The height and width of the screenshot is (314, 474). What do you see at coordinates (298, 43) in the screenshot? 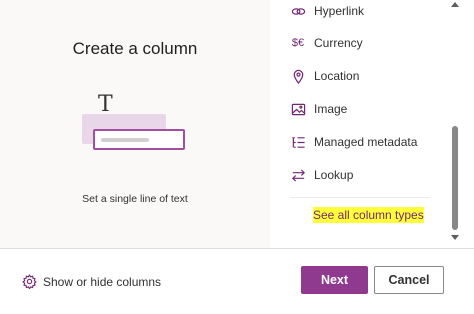
I see `currency-icon: $€` at bounding box center [298, 43].